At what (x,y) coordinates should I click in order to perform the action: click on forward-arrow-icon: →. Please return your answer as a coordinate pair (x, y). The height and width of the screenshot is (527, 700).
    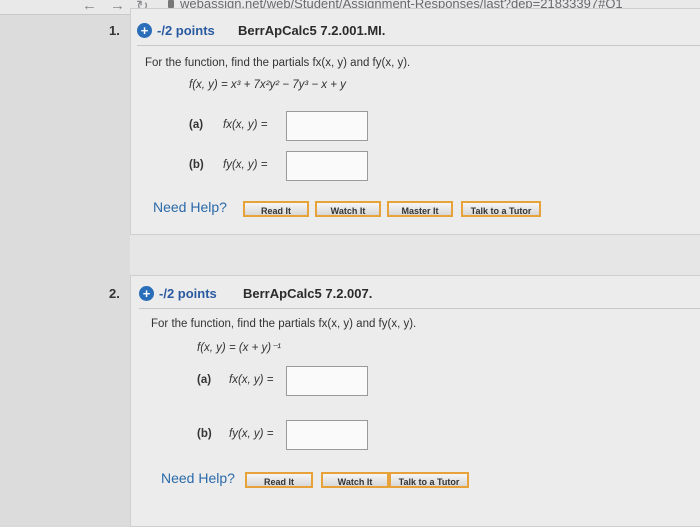
    Looking at the image, I should click on (117, 7).